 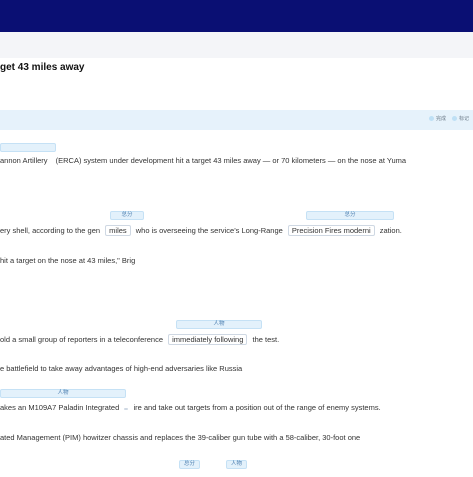 I want to click on highlight-box: immediately following, so click(x=208, y=339).